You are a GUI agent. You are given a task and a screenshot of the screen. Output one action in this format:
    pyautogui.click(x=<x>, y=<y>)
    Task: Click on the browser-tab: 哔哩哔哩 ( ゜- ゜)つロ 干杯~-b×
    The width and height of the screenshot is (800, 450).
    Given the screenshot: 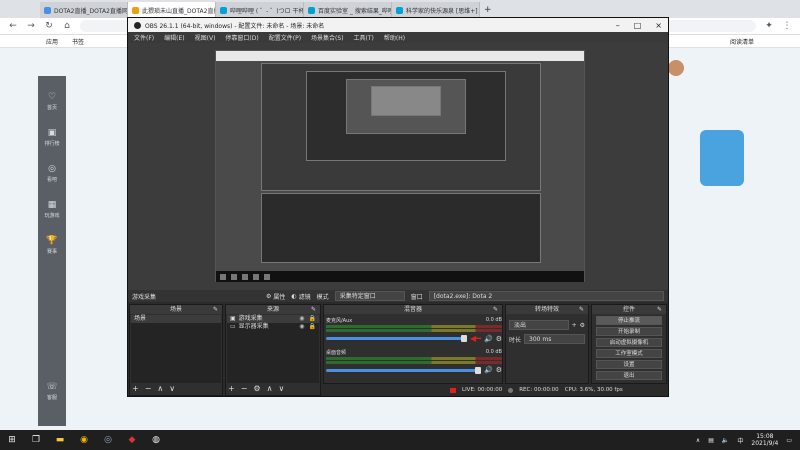 What is the action you would take?
    pyautogui.click(x=260, y=10)
    